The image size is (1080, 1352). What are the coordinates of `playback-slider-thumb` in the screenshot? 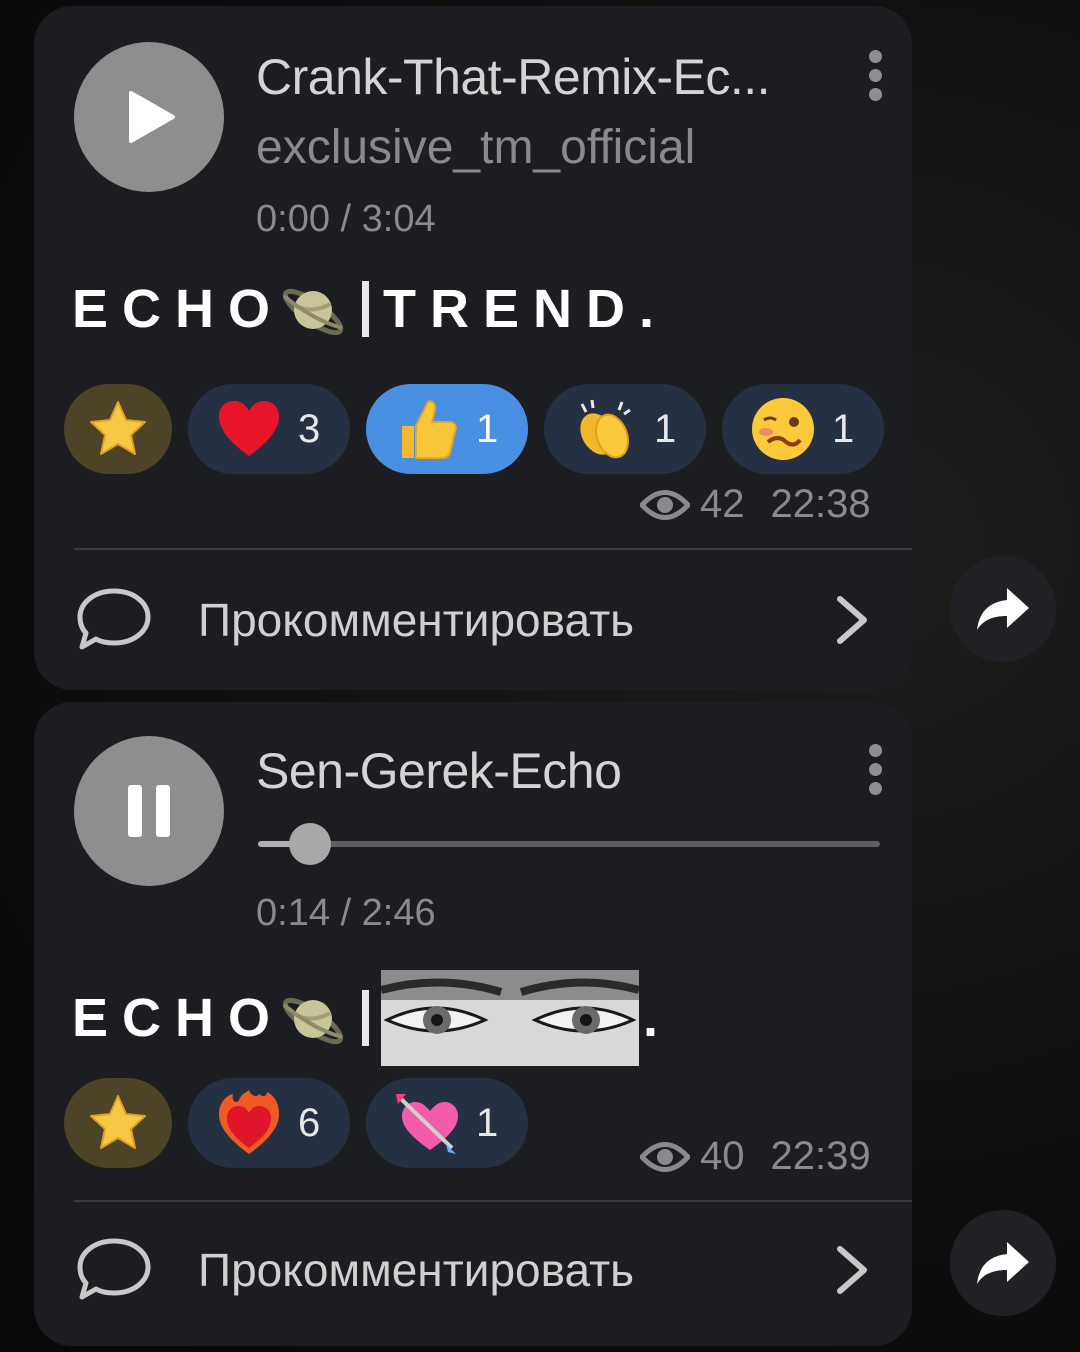 It's located at (310, 844).